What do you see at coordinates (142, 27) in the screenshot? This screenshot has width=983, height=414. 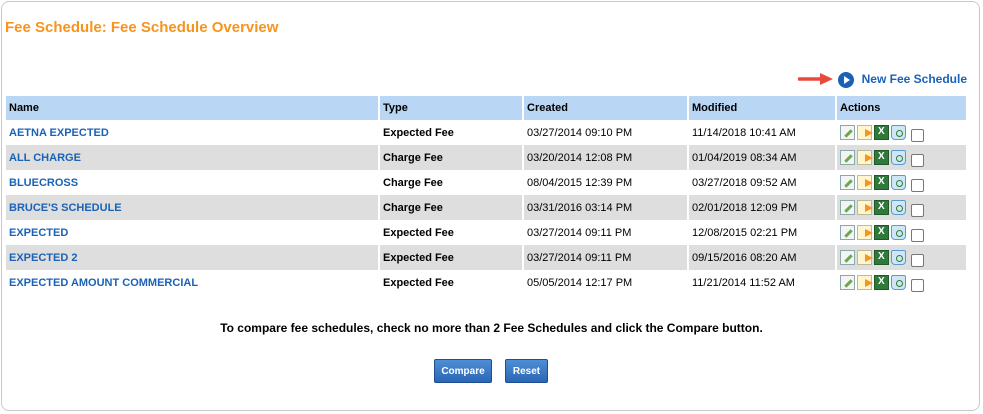 I see `page-title: Fee Schedule: Fee Schedule Overview` at bounding box center [142, 27].